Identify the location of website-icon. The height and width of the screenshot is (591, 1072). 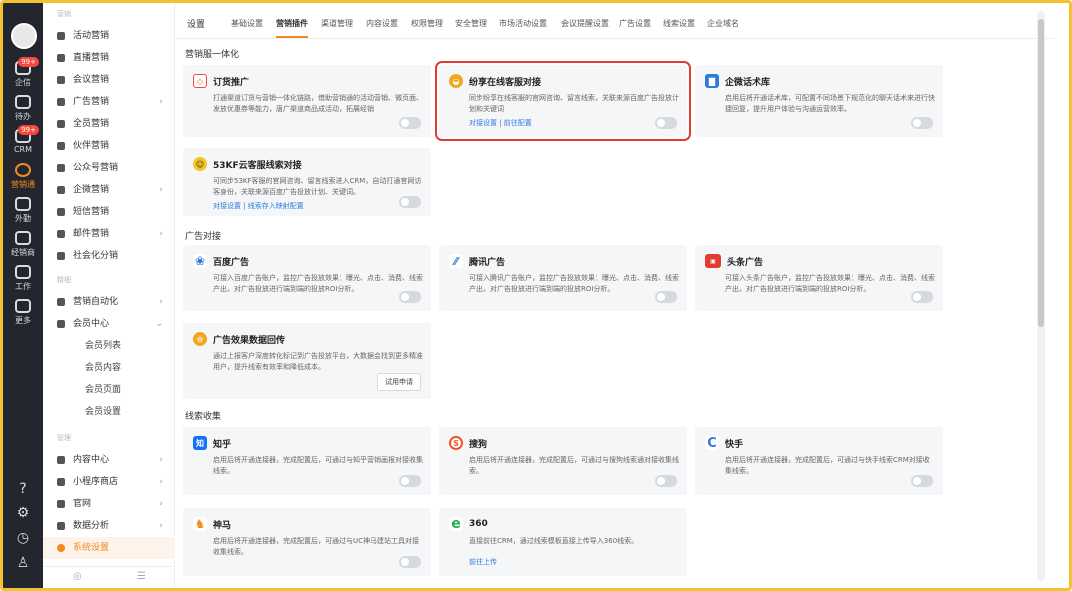
(61, 504).